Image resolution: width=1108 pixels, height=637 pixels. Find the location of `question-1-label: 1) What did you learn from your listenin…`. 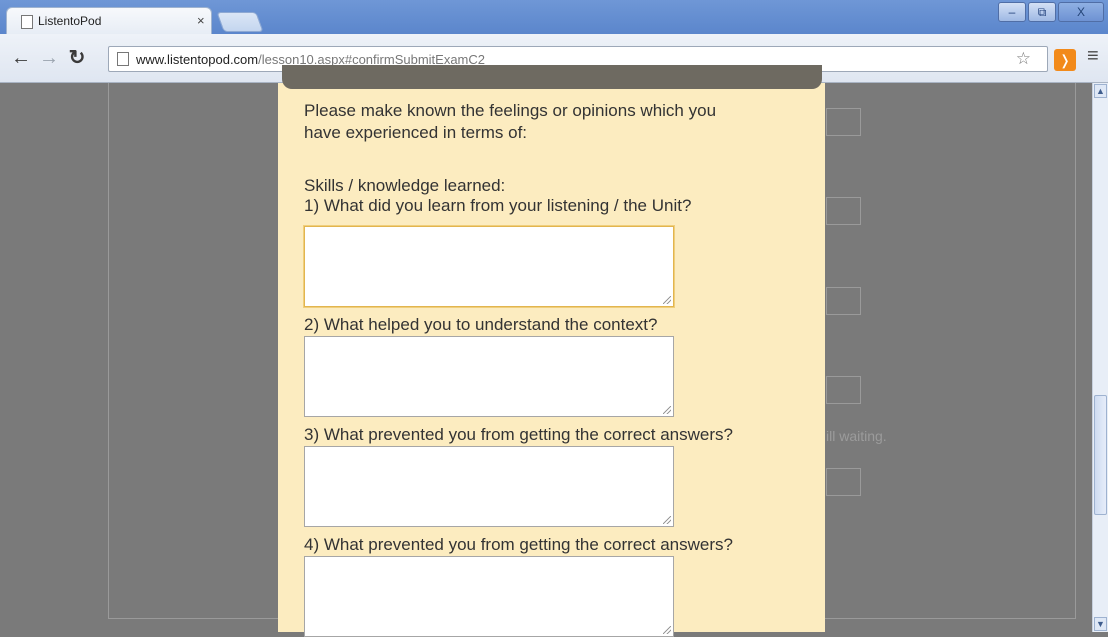

question-1-label: 1) What did you learn from your listenin… is located at coordinates (498, 205).